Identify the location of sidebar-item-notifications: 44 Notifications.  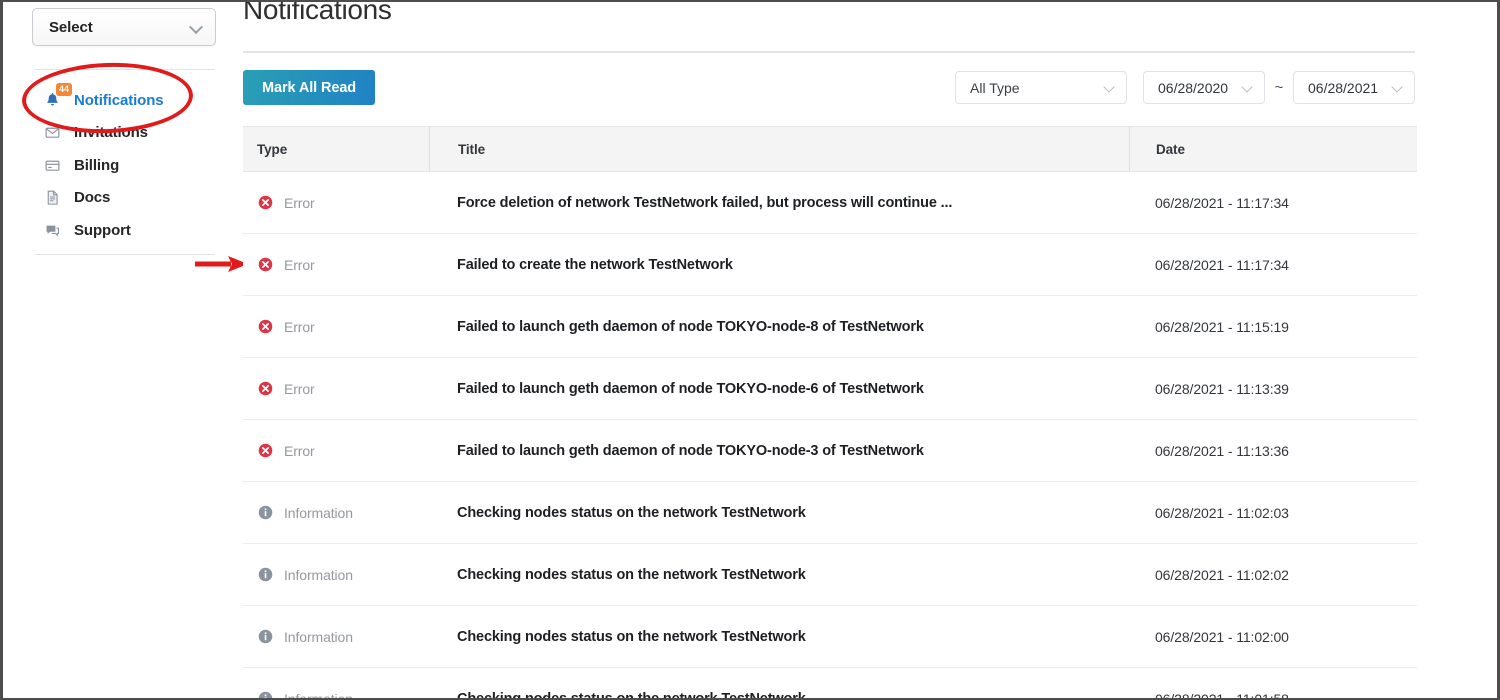
(122, 100).